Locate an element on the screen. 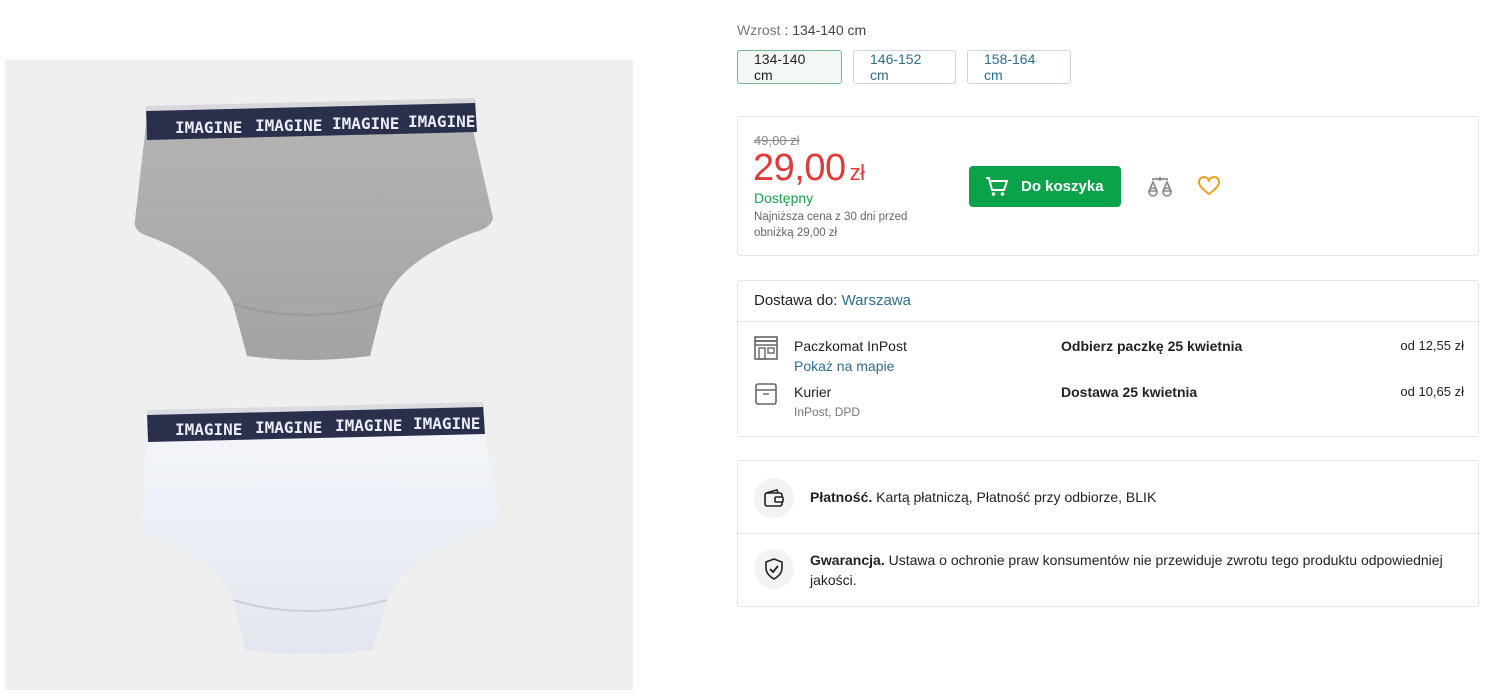 This screenshot has width=1500, height=695. price-currency: zł is located at coordinates (857, 172).